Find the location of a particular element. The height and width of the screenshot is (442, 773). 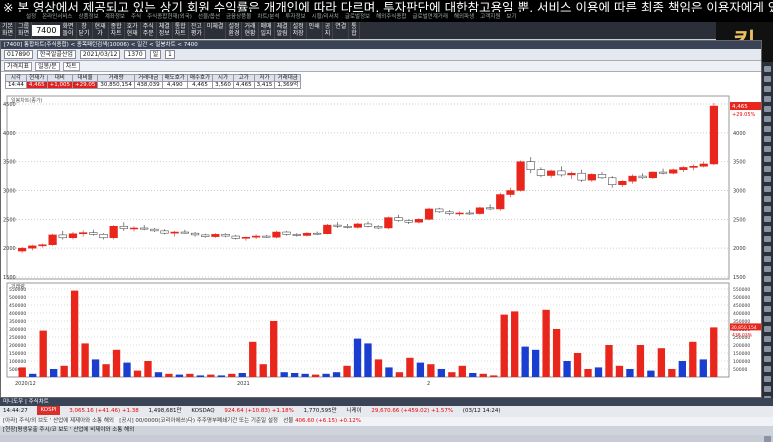

toolbar-button-1: 그룹 화면 is located at coordinates (24, 30).